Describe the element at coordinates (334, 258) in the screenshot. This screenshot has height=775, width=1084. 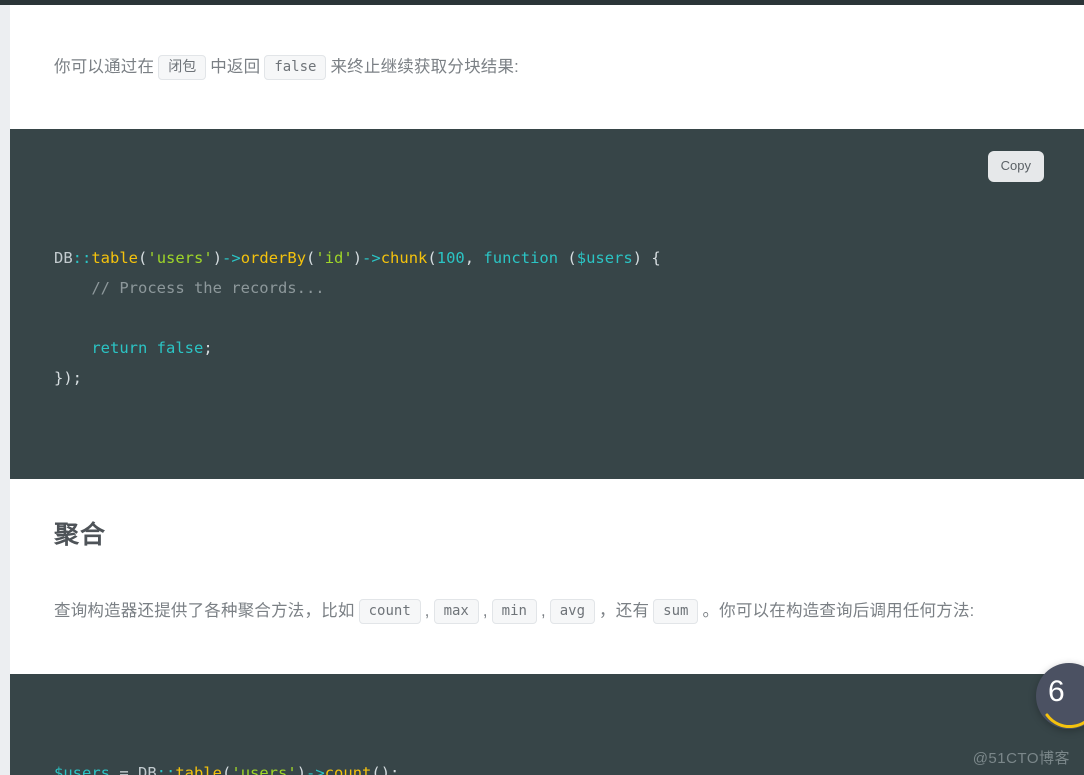
I see `code-token: 'id'` at that location.